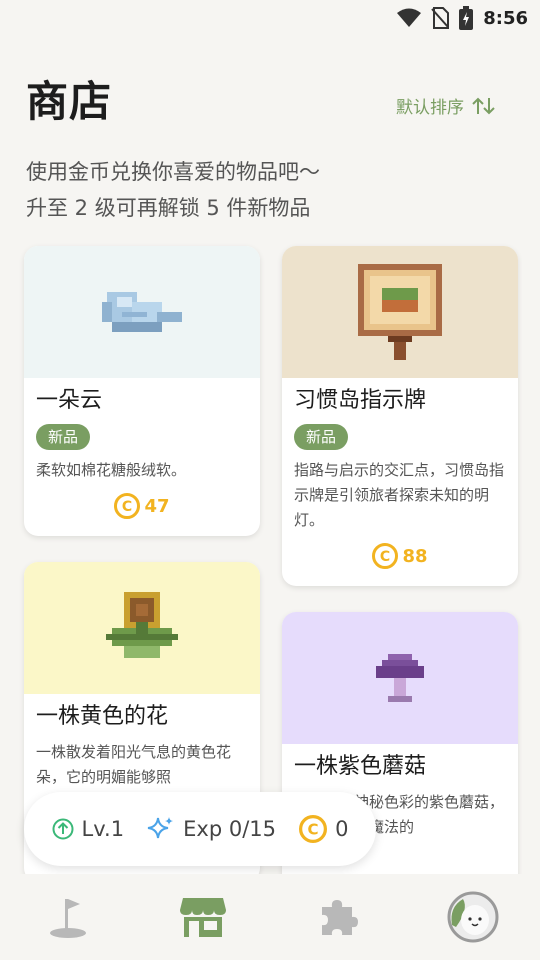 This screenshot has width=540, height=960. I want to click on shop-icon, so click(202, 917).